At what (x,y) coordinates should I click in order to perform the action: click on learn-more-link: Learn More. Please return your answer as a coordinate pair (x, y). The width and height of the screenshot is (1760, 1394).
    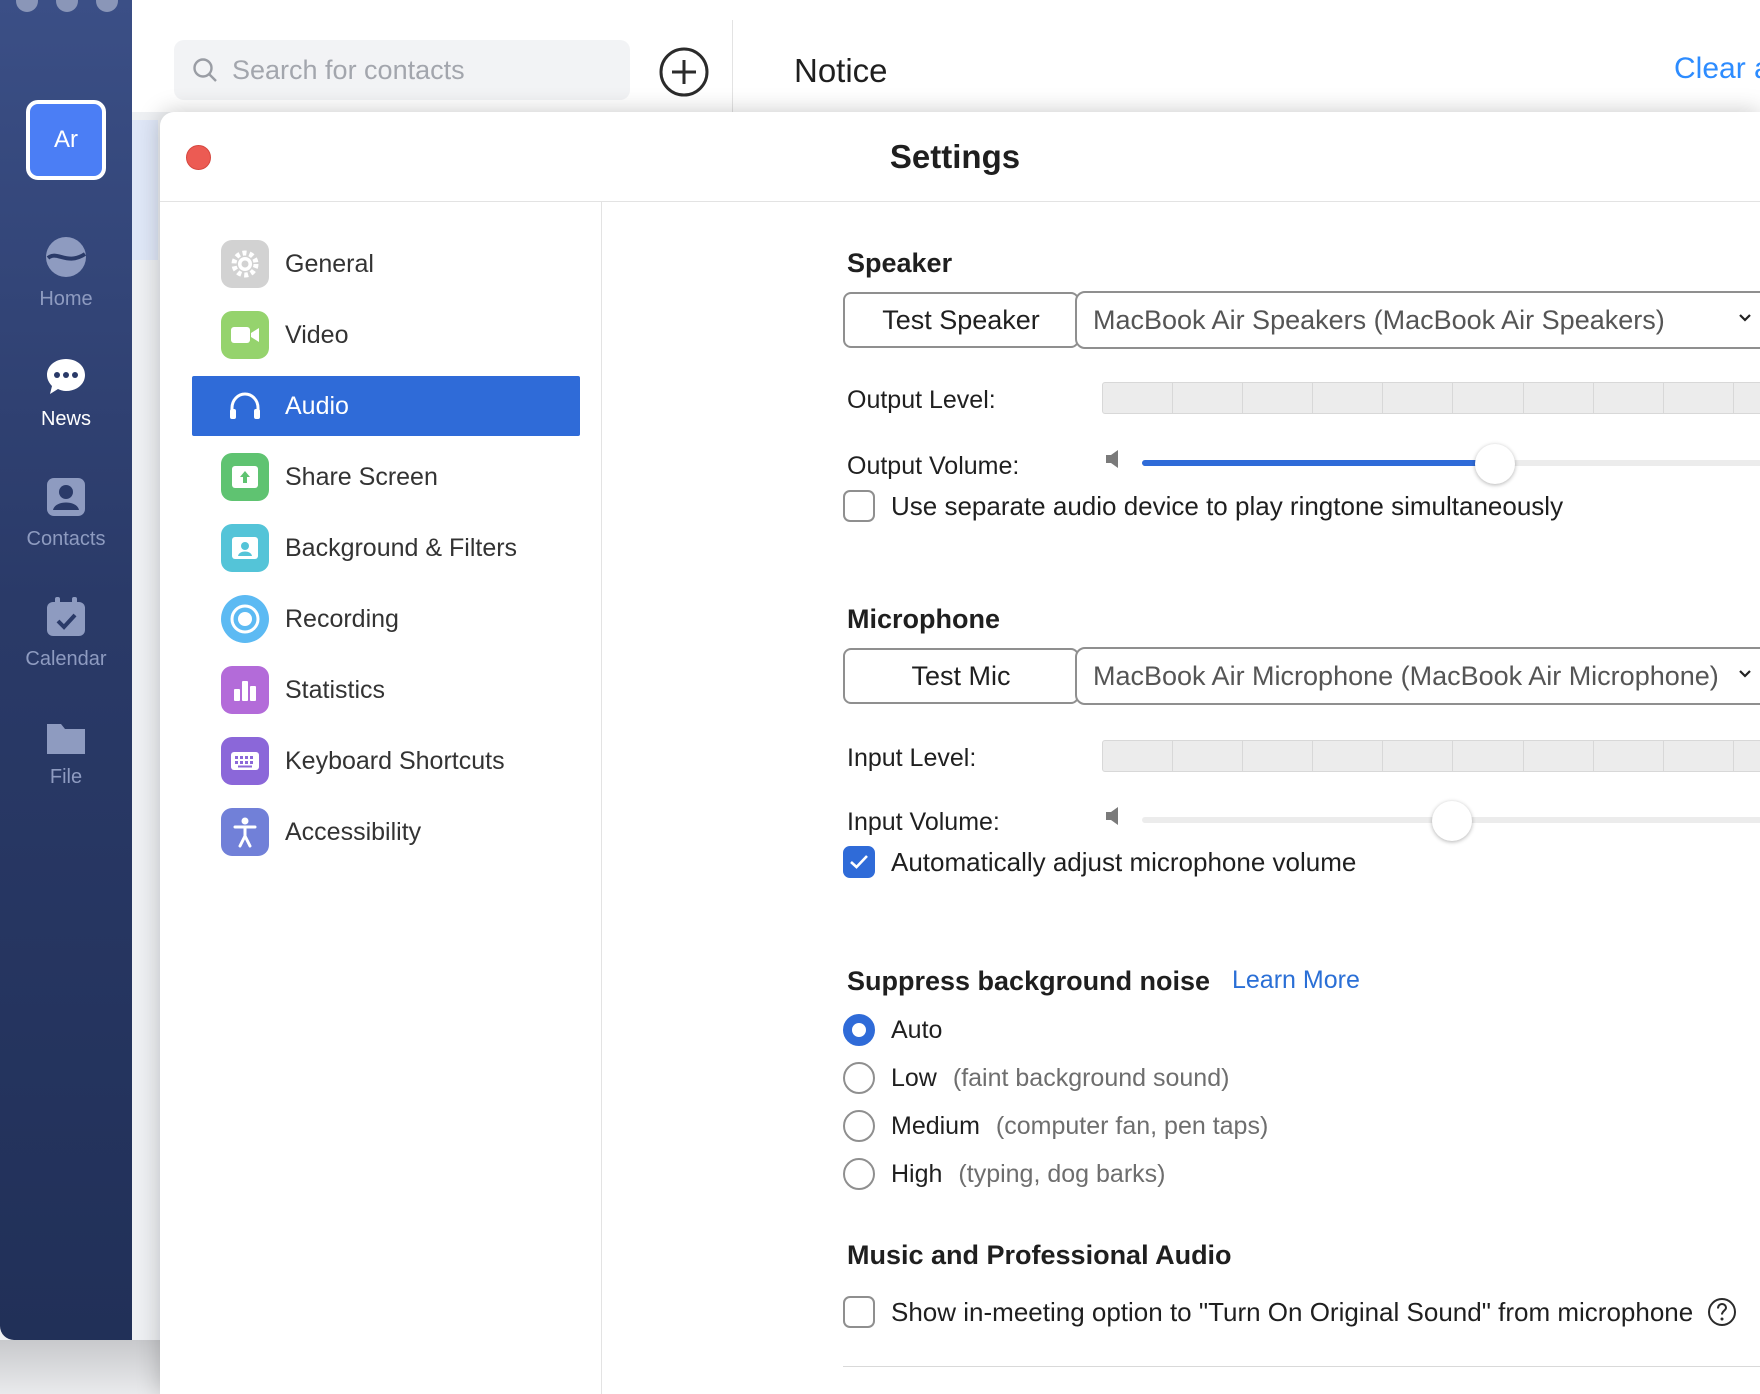
    Looking at the image, I should click on (1296, 980).